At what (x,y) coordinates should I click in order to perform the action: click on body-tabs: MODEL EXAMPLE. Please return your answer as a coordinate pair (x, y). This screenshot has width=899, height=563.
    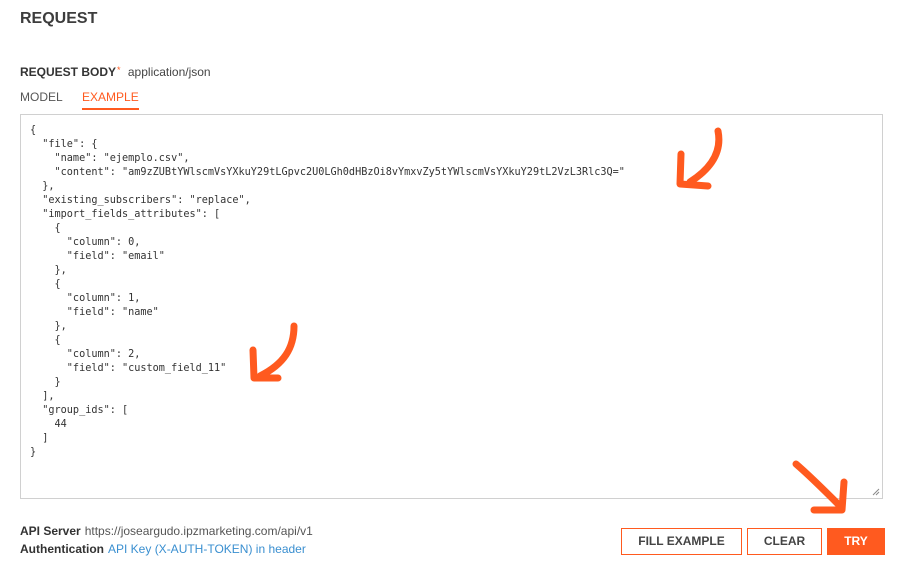
    Looking at the image, I should click on (87, 100).